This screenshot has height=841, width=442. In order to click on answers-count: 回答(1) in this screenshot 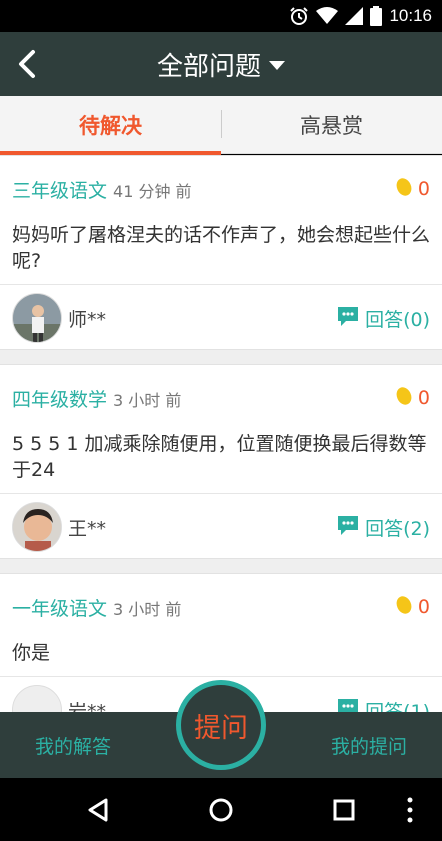, I will do `click(397, 706)`.